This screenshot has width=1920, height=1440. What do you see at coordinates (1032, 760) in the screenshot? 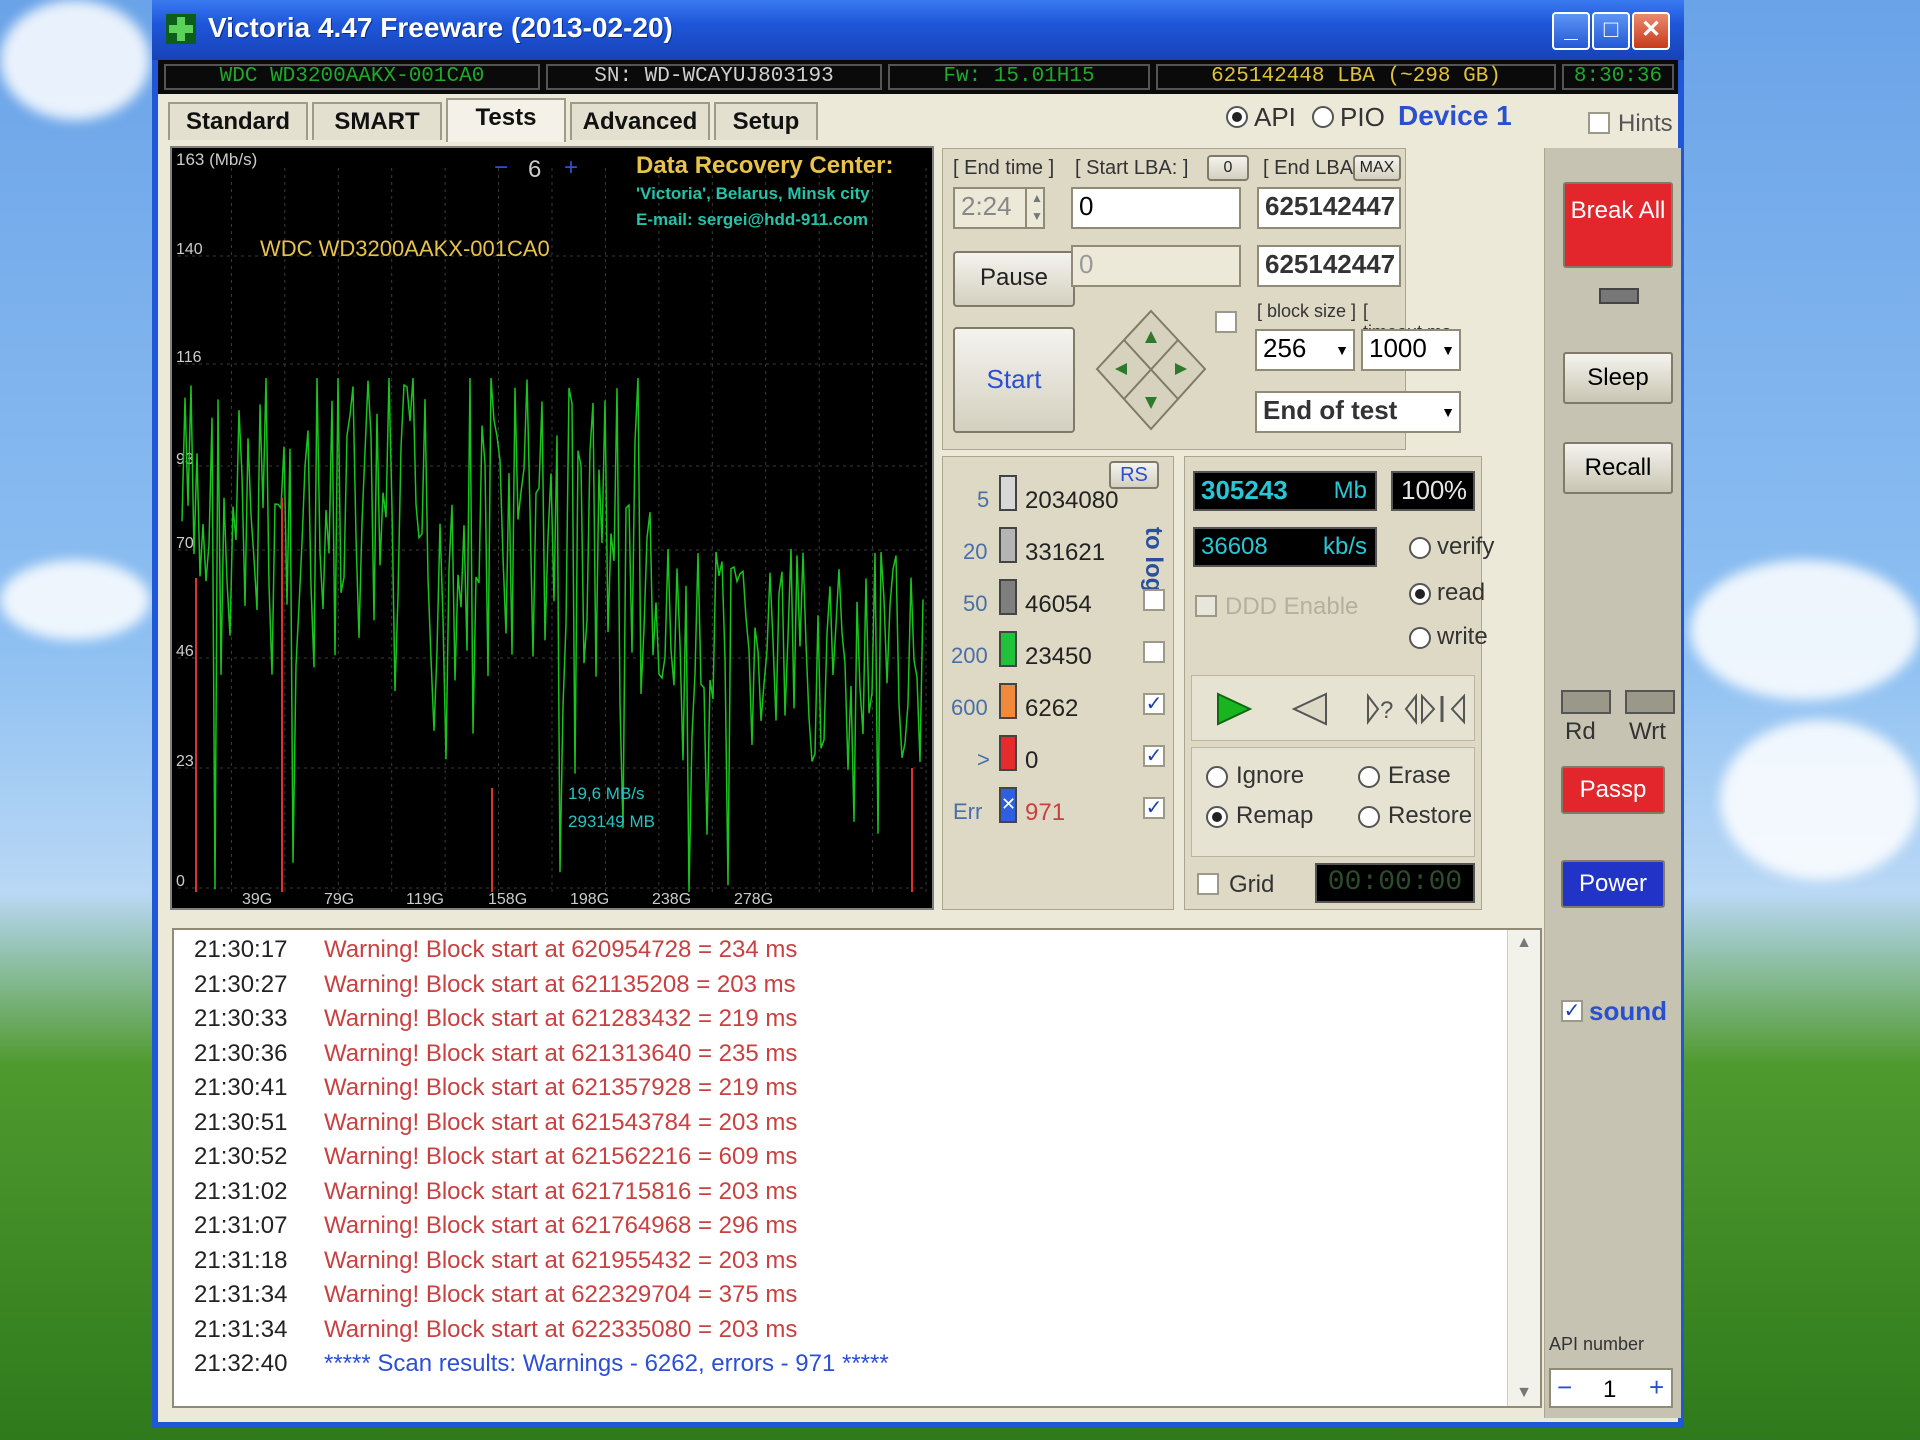
I see `counter-value: 0` at bounding box center [1032, 760].